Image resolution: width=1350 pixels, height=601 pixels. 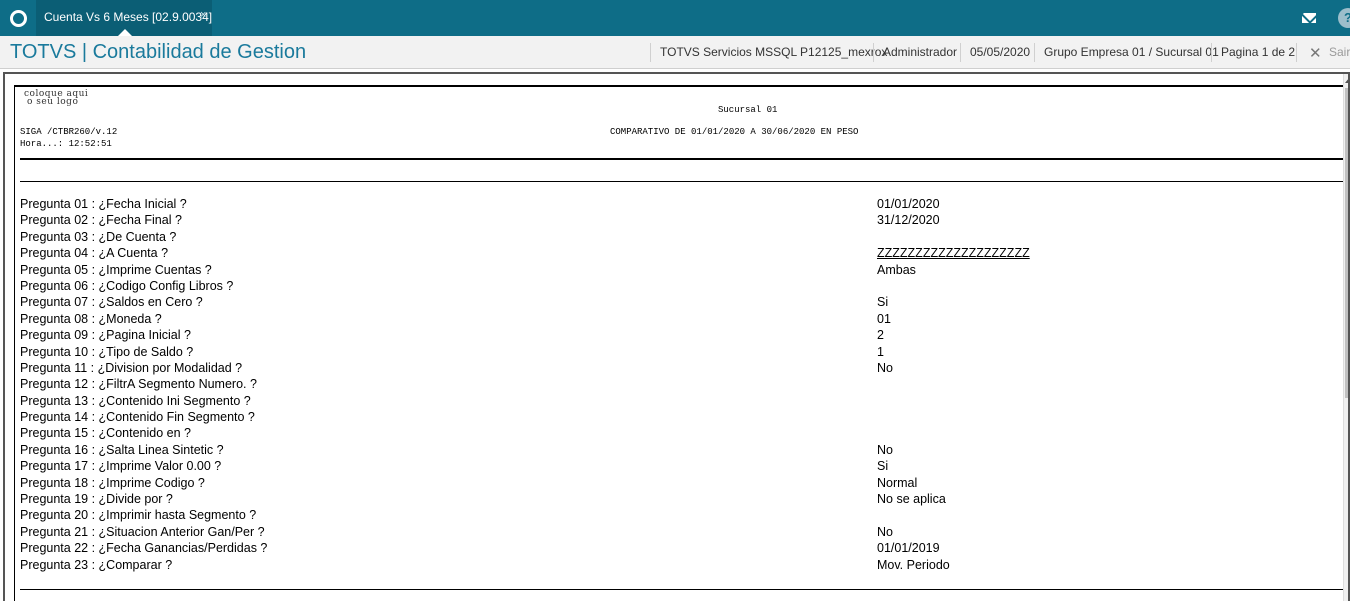 I want to click on parameter-label: Pregunta 01 : ¿Fecha Inicial ?, so click(x=103, y=204).